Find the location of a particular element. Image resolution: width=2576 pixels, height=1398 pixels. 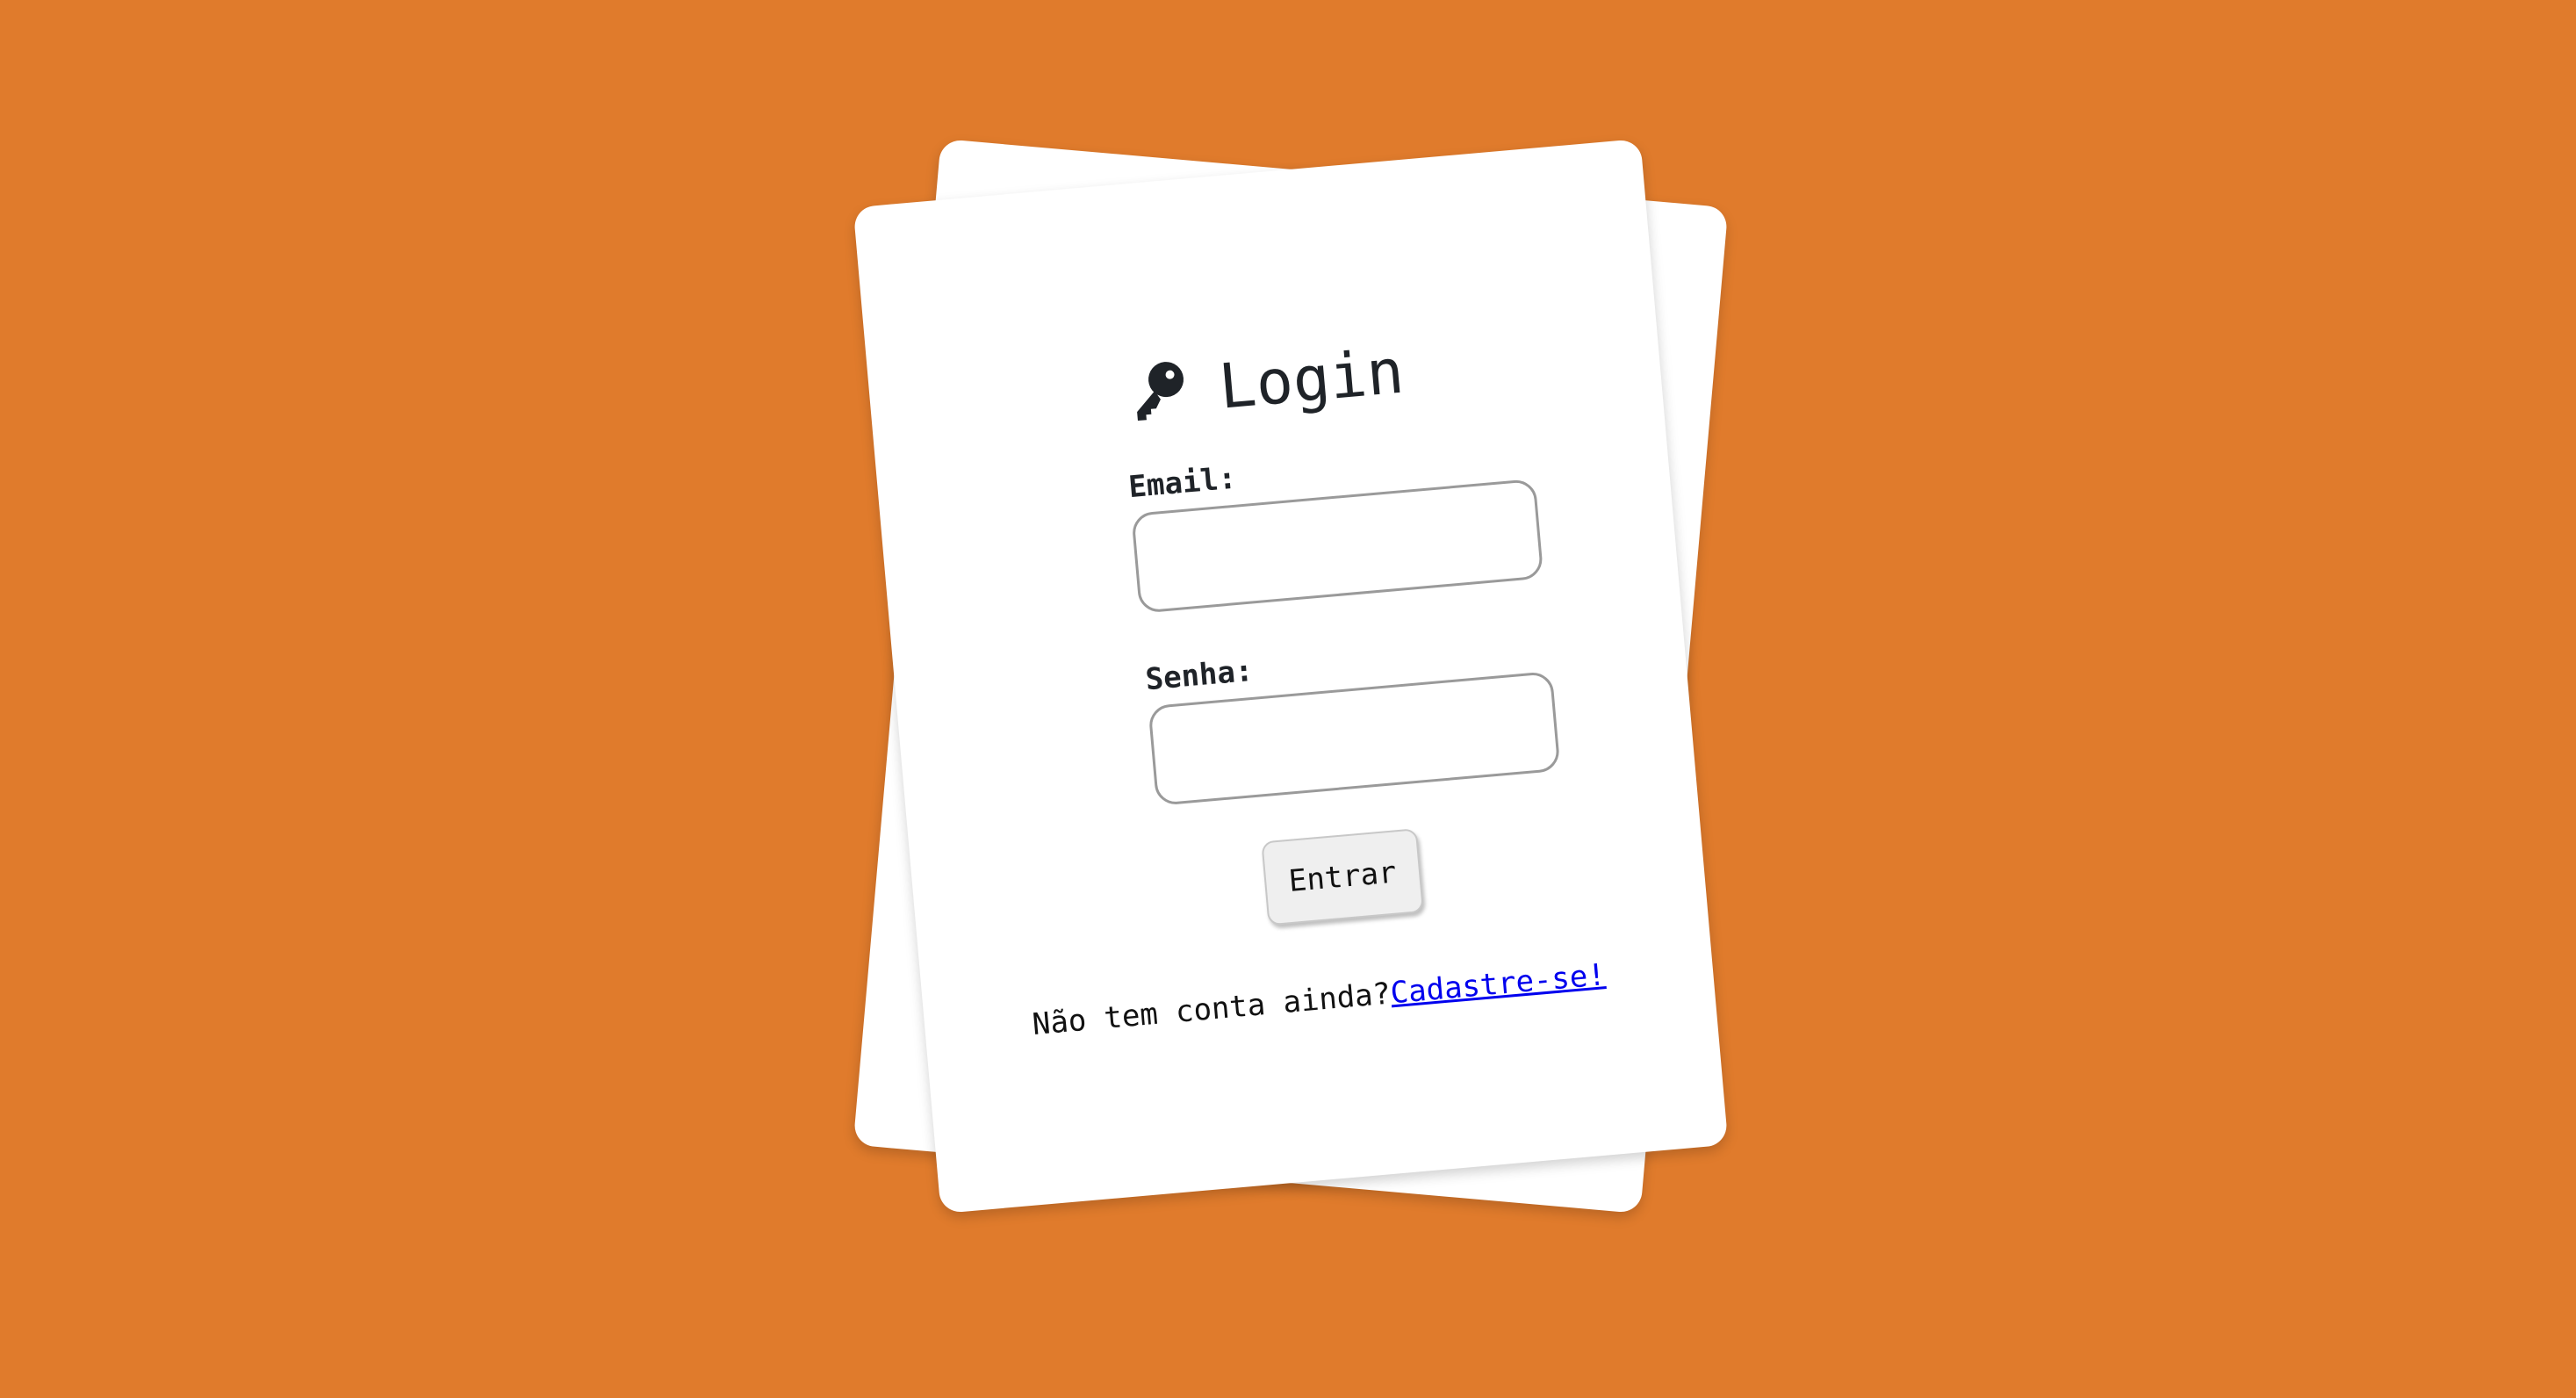

login-button: Entrar is located at coordinates (1343, 877).